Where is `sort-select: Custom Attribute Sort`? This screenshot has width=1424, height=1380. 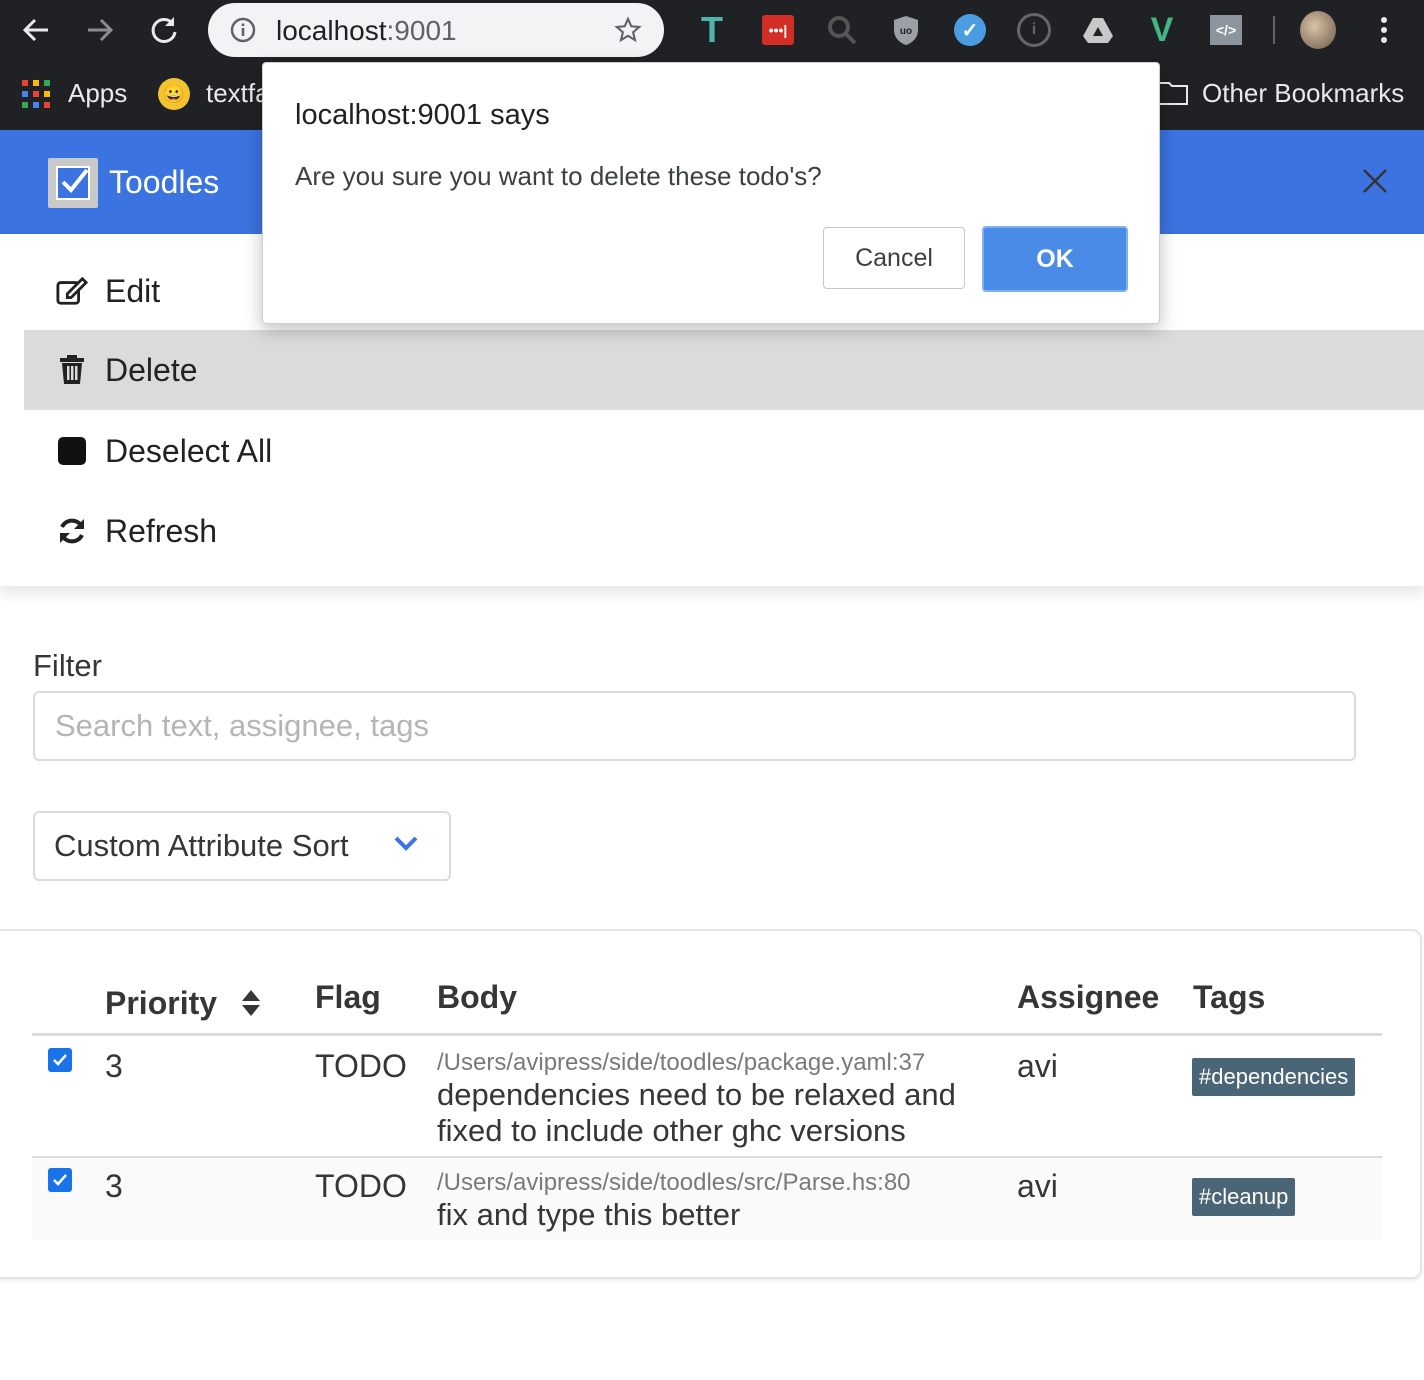 sort-select: Custom Attribute Sort is located at coordinates (242, 846).